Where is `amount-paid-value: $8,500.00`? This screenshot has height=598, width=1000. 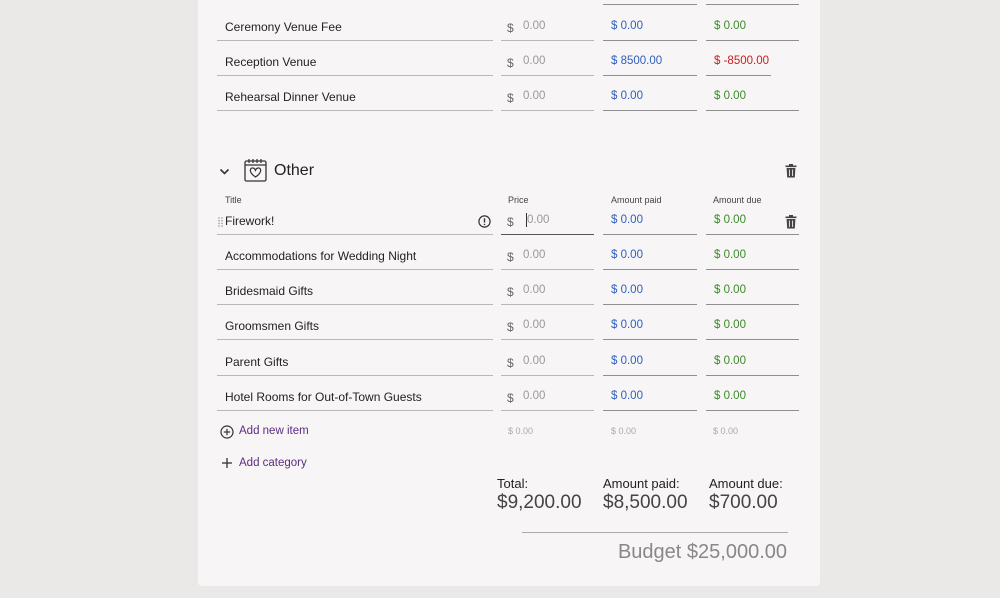
amount-paid-value: $8,500.00 is located at coordinates (645, 502).